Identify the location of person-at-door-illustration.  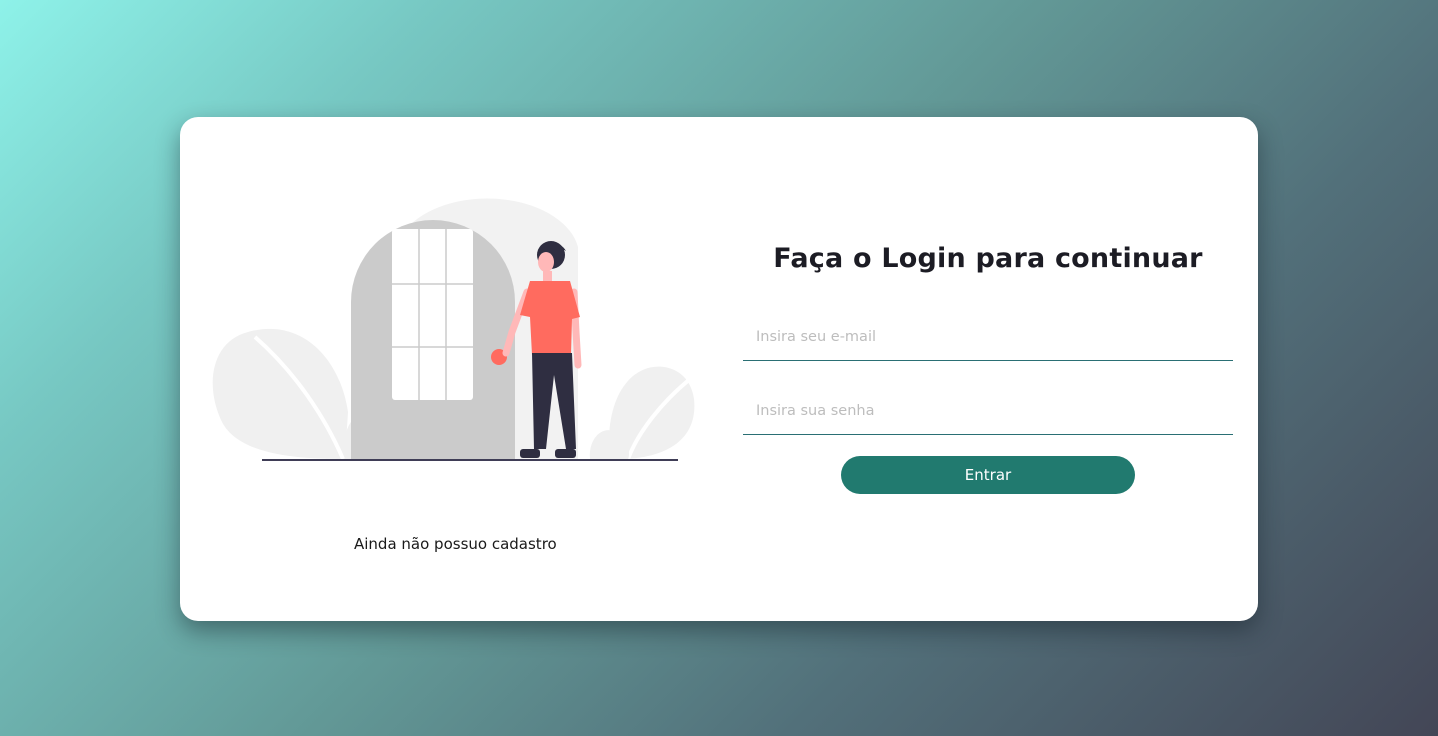
(453, 329).